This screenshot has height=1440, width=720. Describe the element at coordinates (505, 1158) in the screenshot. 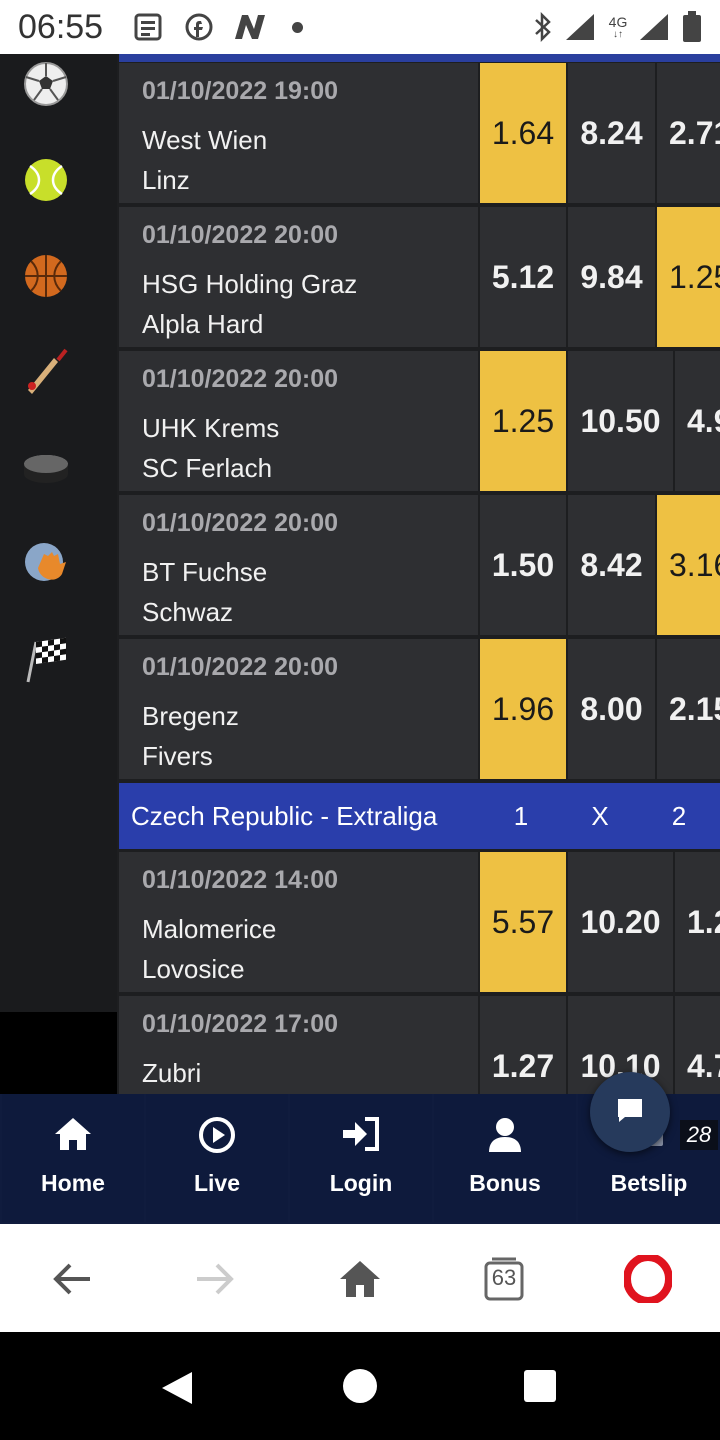

I see `nav-bonus: Bonus` at that location.